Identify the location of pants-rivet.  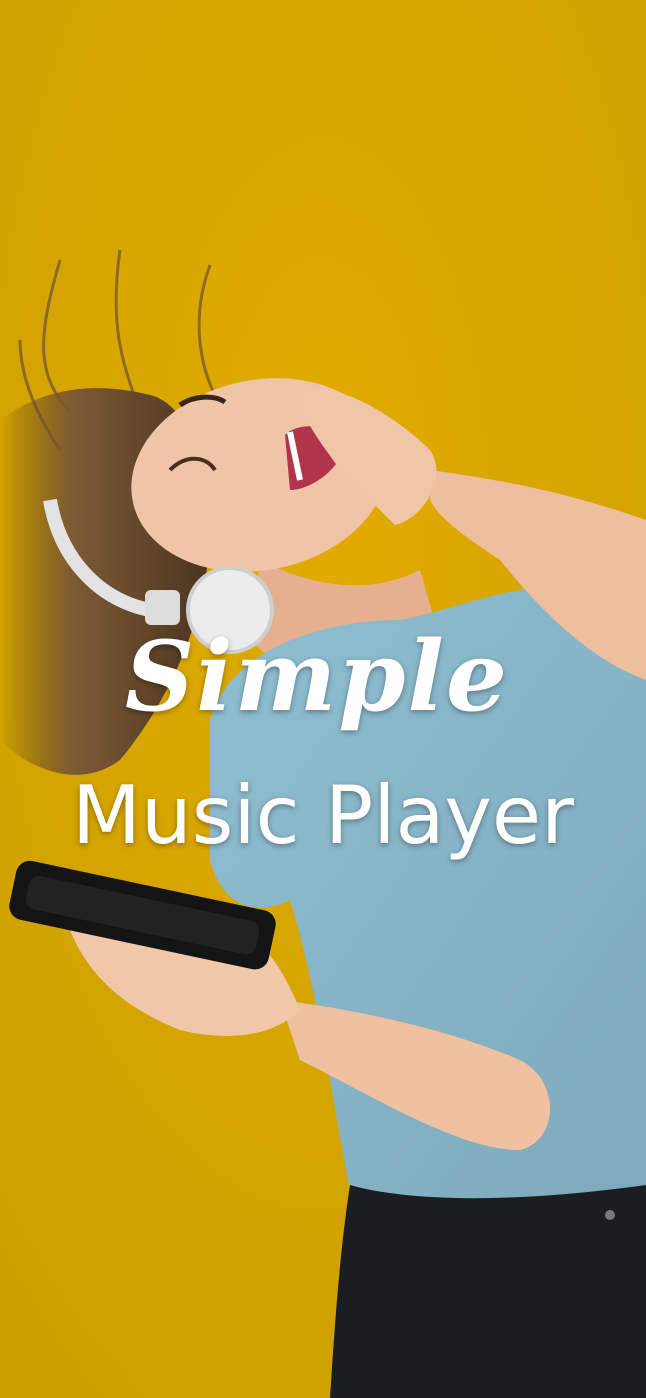
(610, 1215).